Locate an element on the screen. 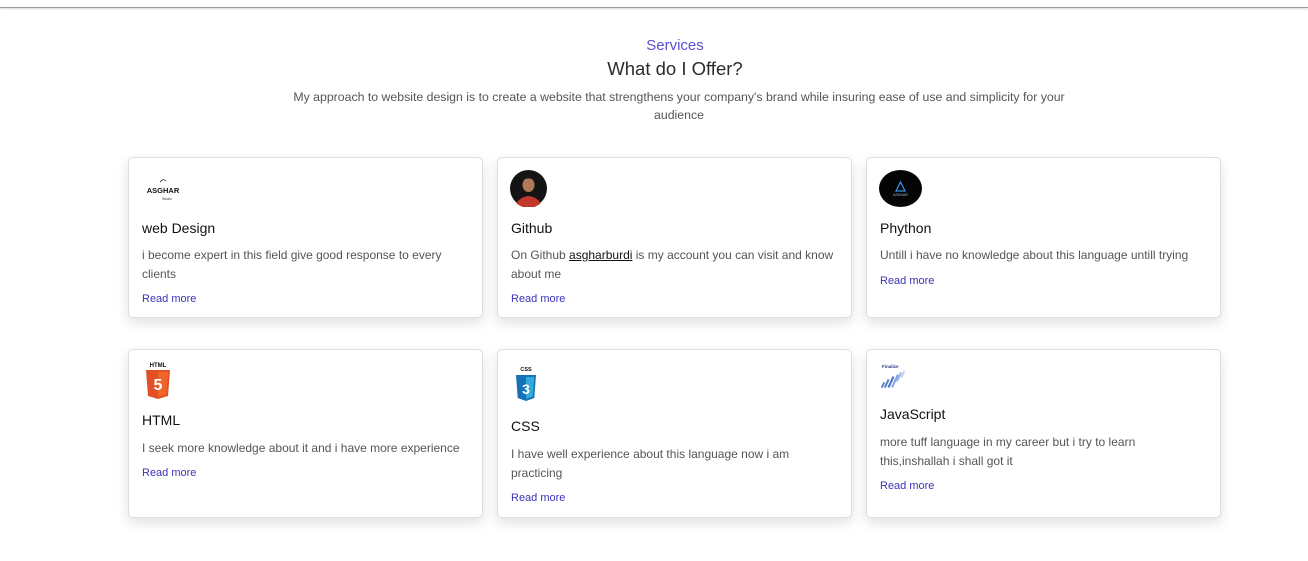  github-username-link: asgharburdi is located at coordinates (600, 255).